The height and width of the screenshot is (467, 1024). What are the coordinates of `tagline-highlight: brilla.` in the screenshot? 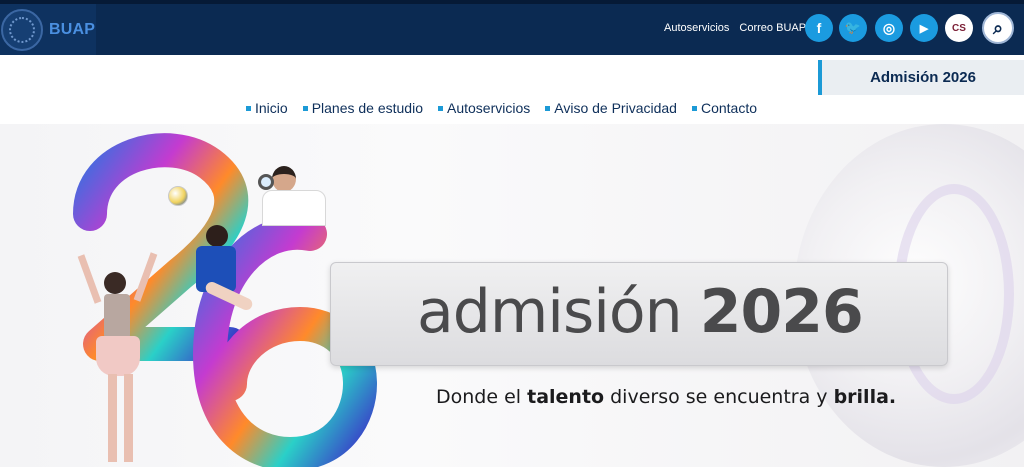 It's located at (865, 397).